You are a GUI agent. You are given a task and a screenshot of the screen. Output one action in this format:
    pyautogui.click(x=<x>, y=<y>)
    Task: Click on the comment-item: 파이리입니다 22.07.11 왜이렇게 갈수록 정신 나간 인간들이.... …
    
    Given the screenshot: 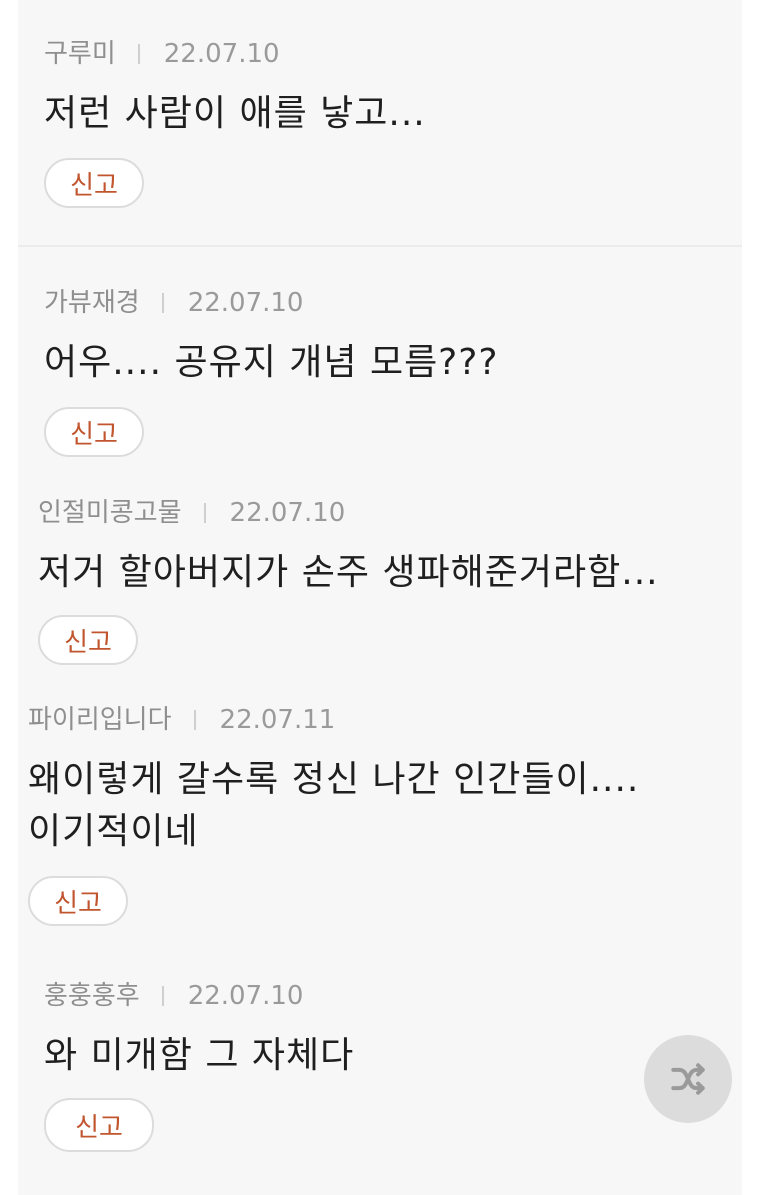 What is the action you would take?
    pyautogui.click(x=333, y=815)
    